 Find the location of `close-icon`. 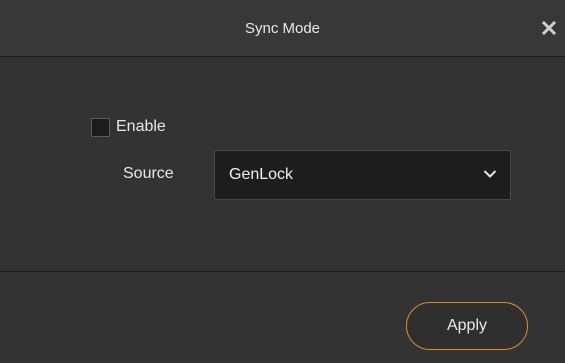

close-icon is located at coordinates (549, 28).